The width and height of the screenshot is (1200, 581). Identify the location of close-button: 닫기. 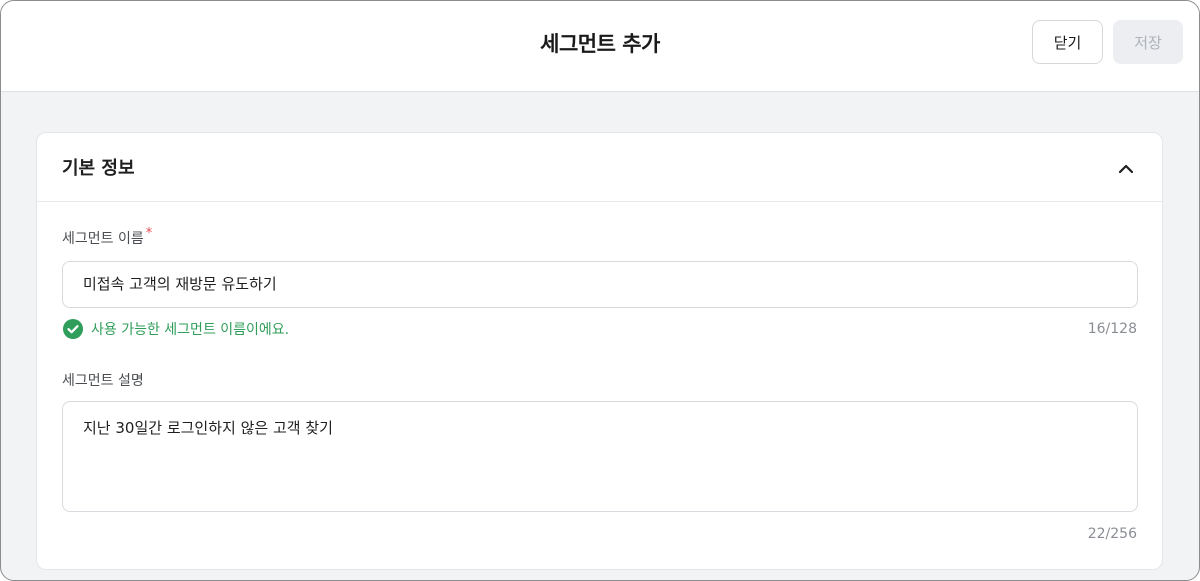
(1067, 42).